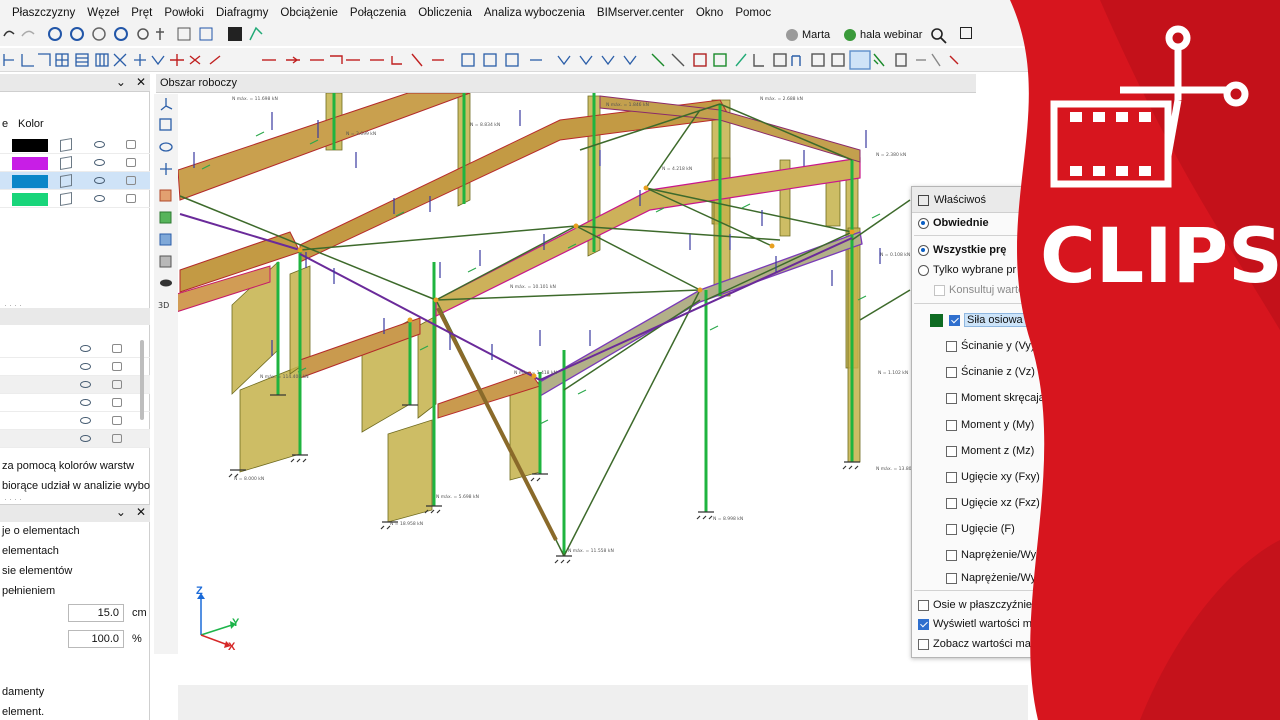 The height and width of the screenshot is (720, 1280). I want to click on search-button, so click(939, 35).